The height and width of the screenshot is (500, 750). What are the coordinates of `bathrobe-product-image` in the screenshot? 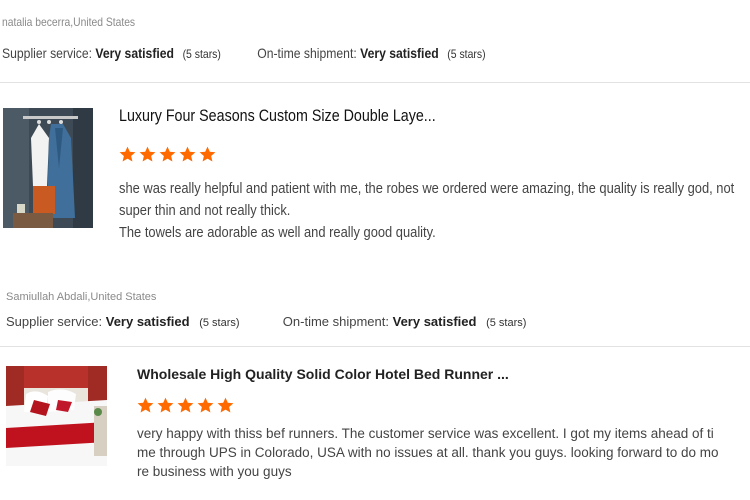 It's located at (48, 168).